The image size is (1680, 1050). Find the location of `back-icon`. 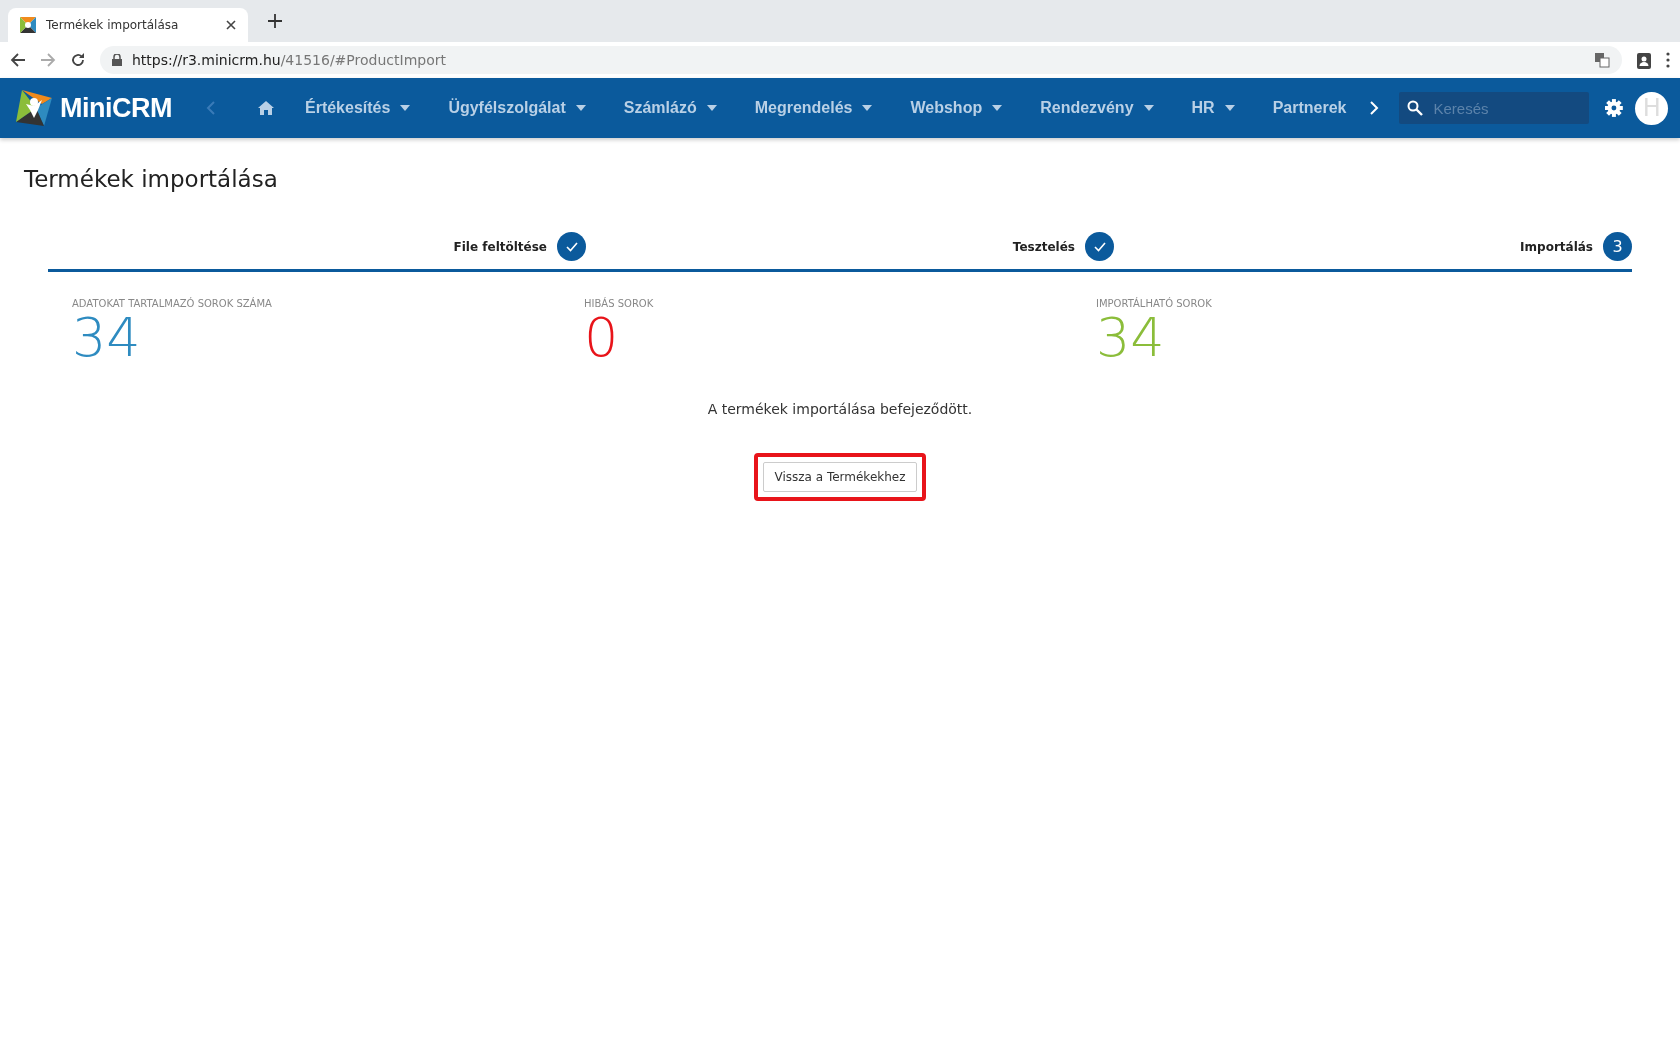

back-icon is located at coordinates (18, 60).